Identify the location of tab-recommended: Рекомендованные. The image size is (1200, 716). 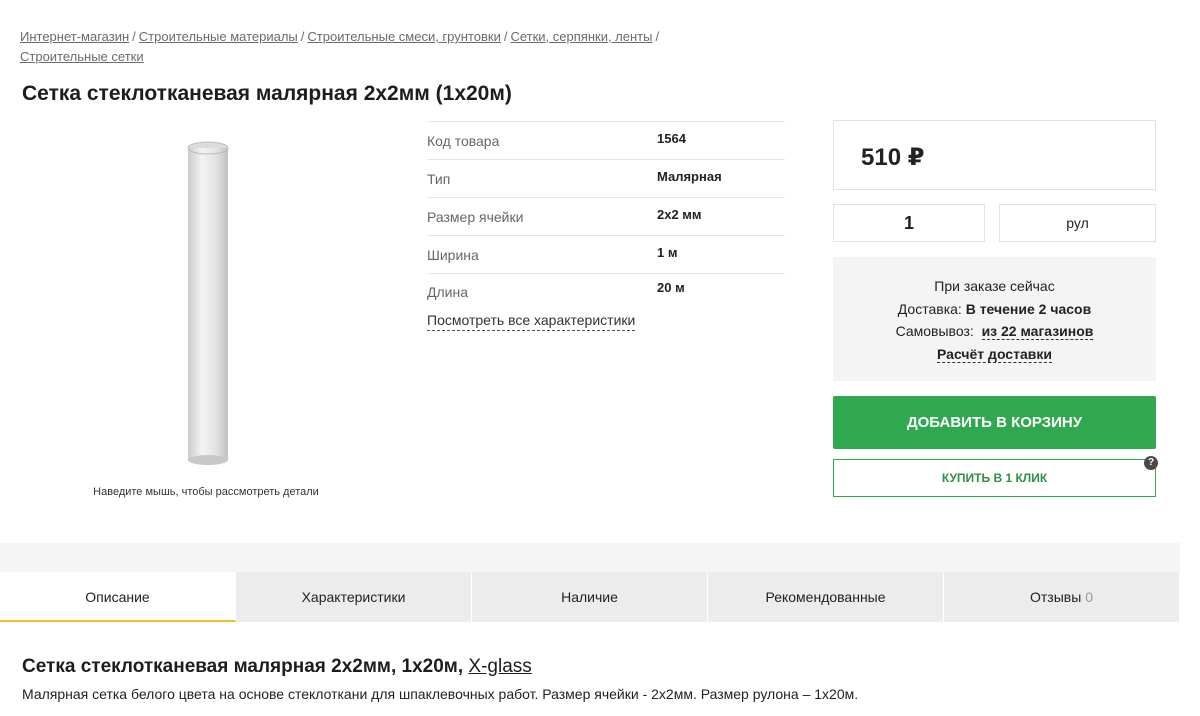
(826, 597).